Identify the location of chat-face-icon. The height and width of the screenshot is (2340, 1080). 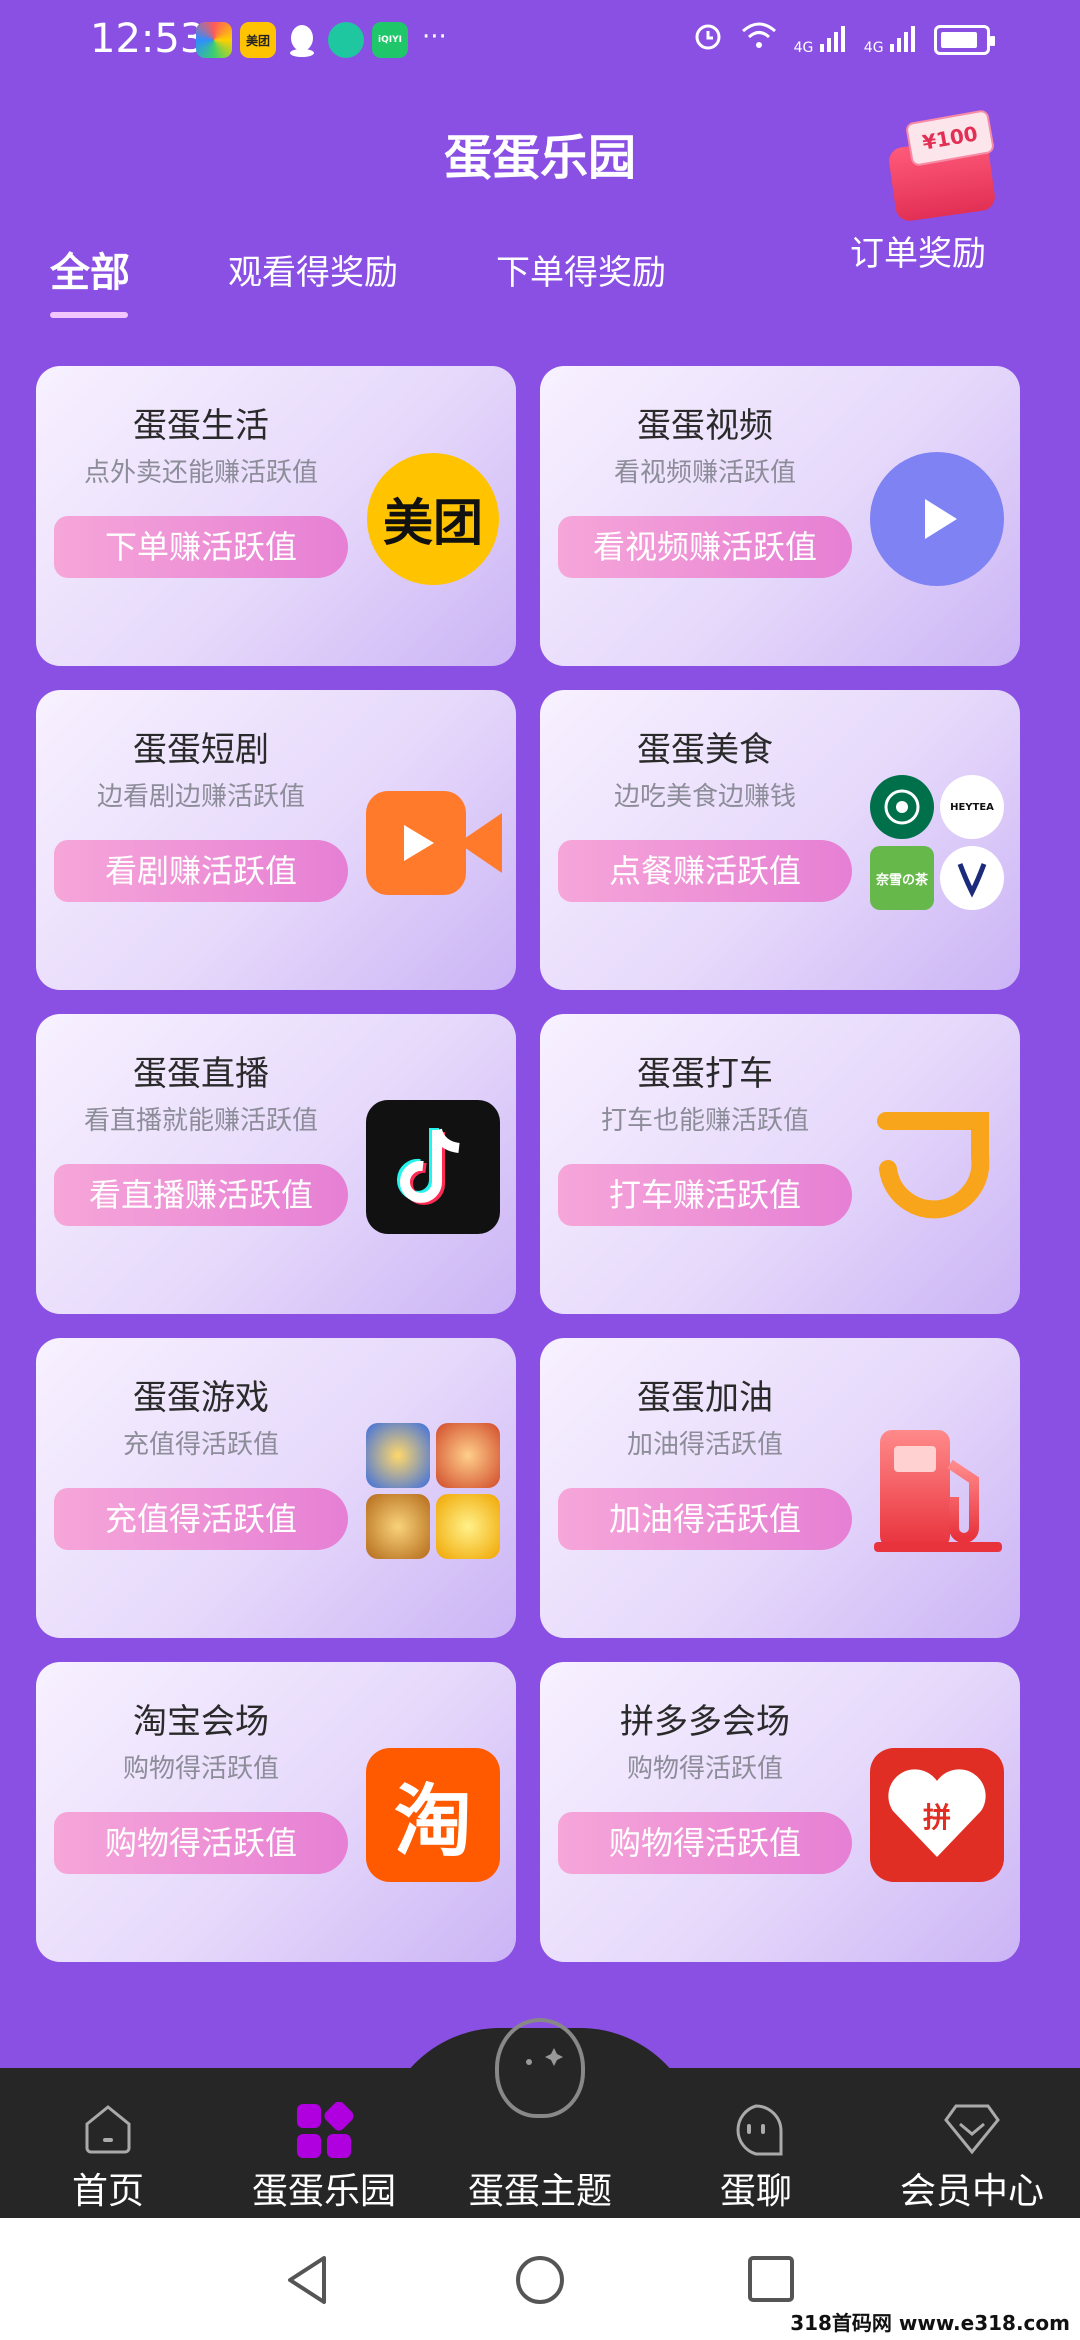
(756, 2133).